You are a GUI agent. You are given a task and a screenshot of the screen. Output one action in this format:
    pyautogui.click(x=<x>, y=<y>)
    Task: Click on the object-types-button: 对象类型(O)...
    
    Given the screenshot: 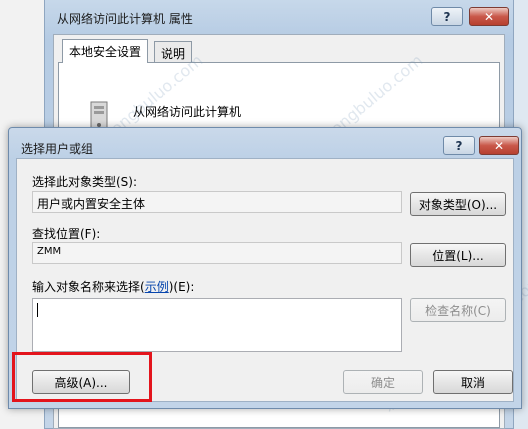 What is the action you would take?
    pyautogui.click(x=458, y=204)
    